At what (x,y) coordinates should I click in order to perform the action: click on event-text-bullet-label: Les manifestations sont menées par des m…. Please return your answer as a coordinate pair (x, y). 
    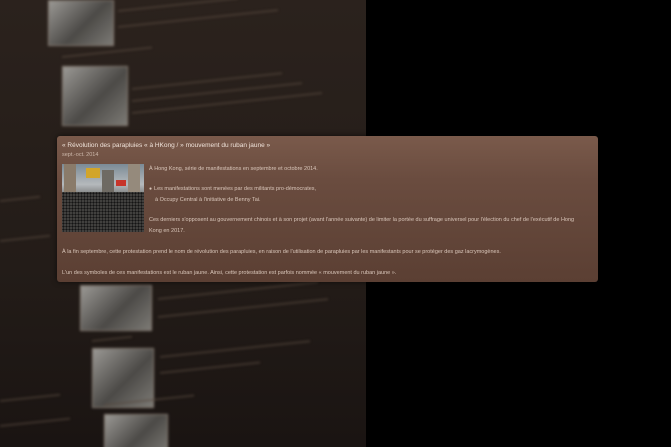
    Looking at the image, I should click on (235, 189).